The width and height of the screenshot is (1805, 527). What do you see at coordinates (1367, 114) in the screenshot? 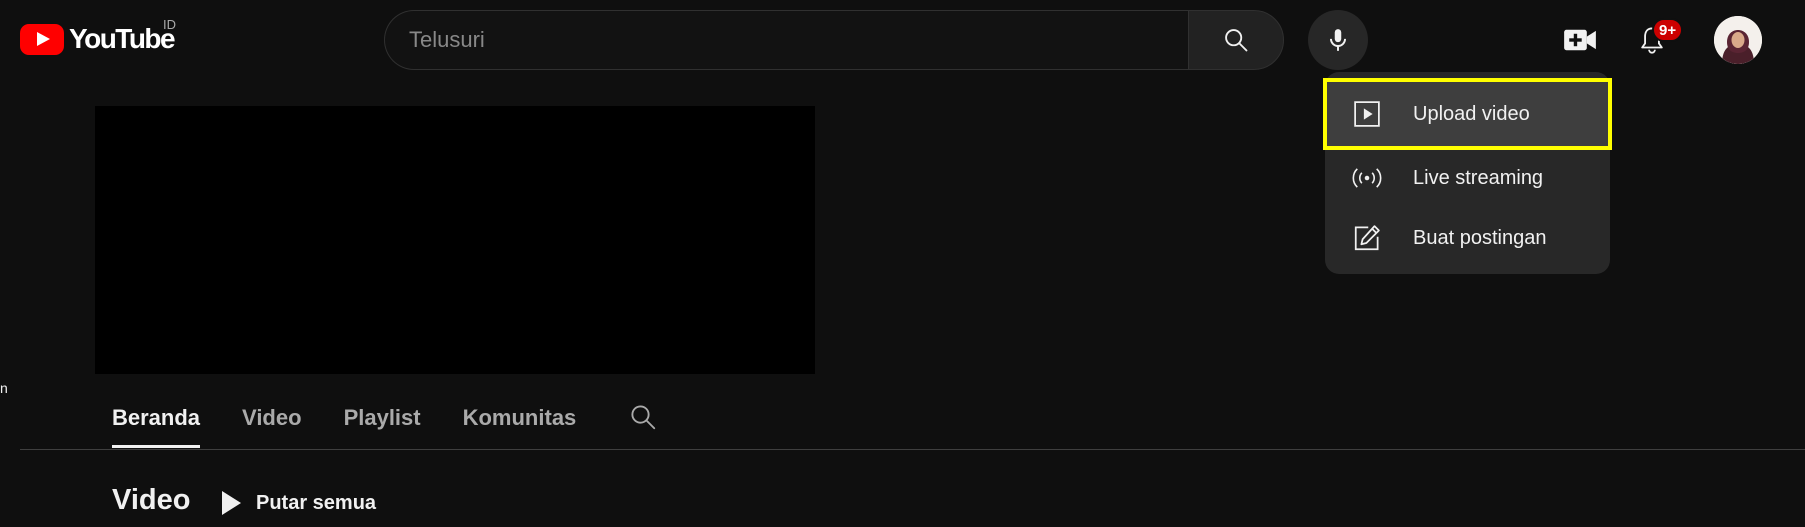
I see `play-square-icon` at bounding box center [1367, 114].